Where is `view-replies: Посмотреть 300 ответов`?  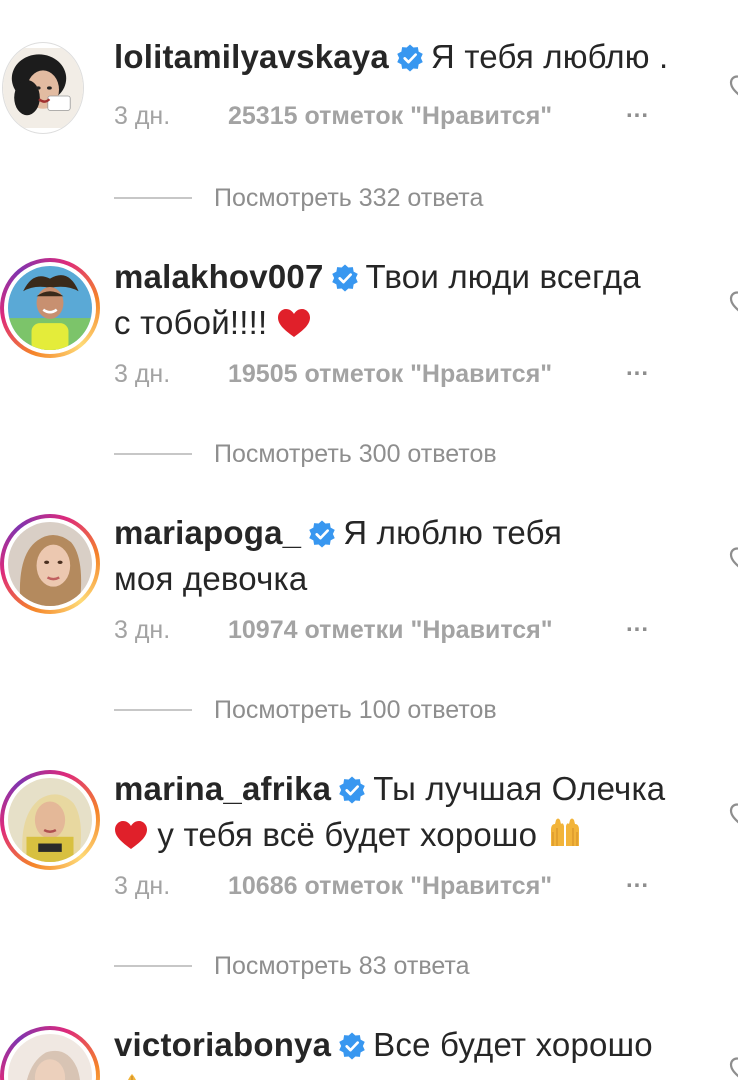
view-replies: Посмотреть 300 ответов is located at coordinates (374, 454).